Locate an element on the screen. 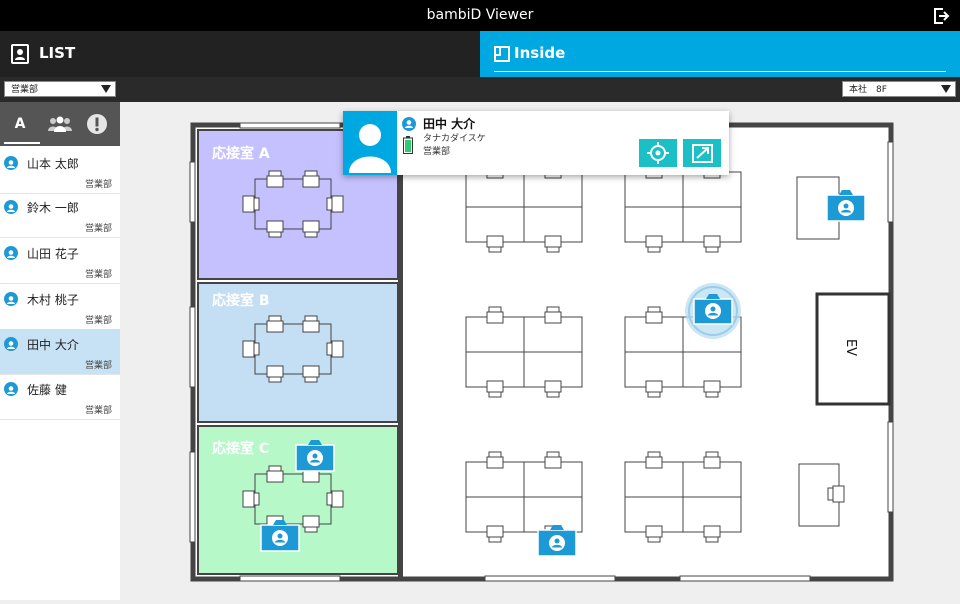 This screenshot has height=604, width=960. tab-inside: Inside is located at coordinates (720, 54).